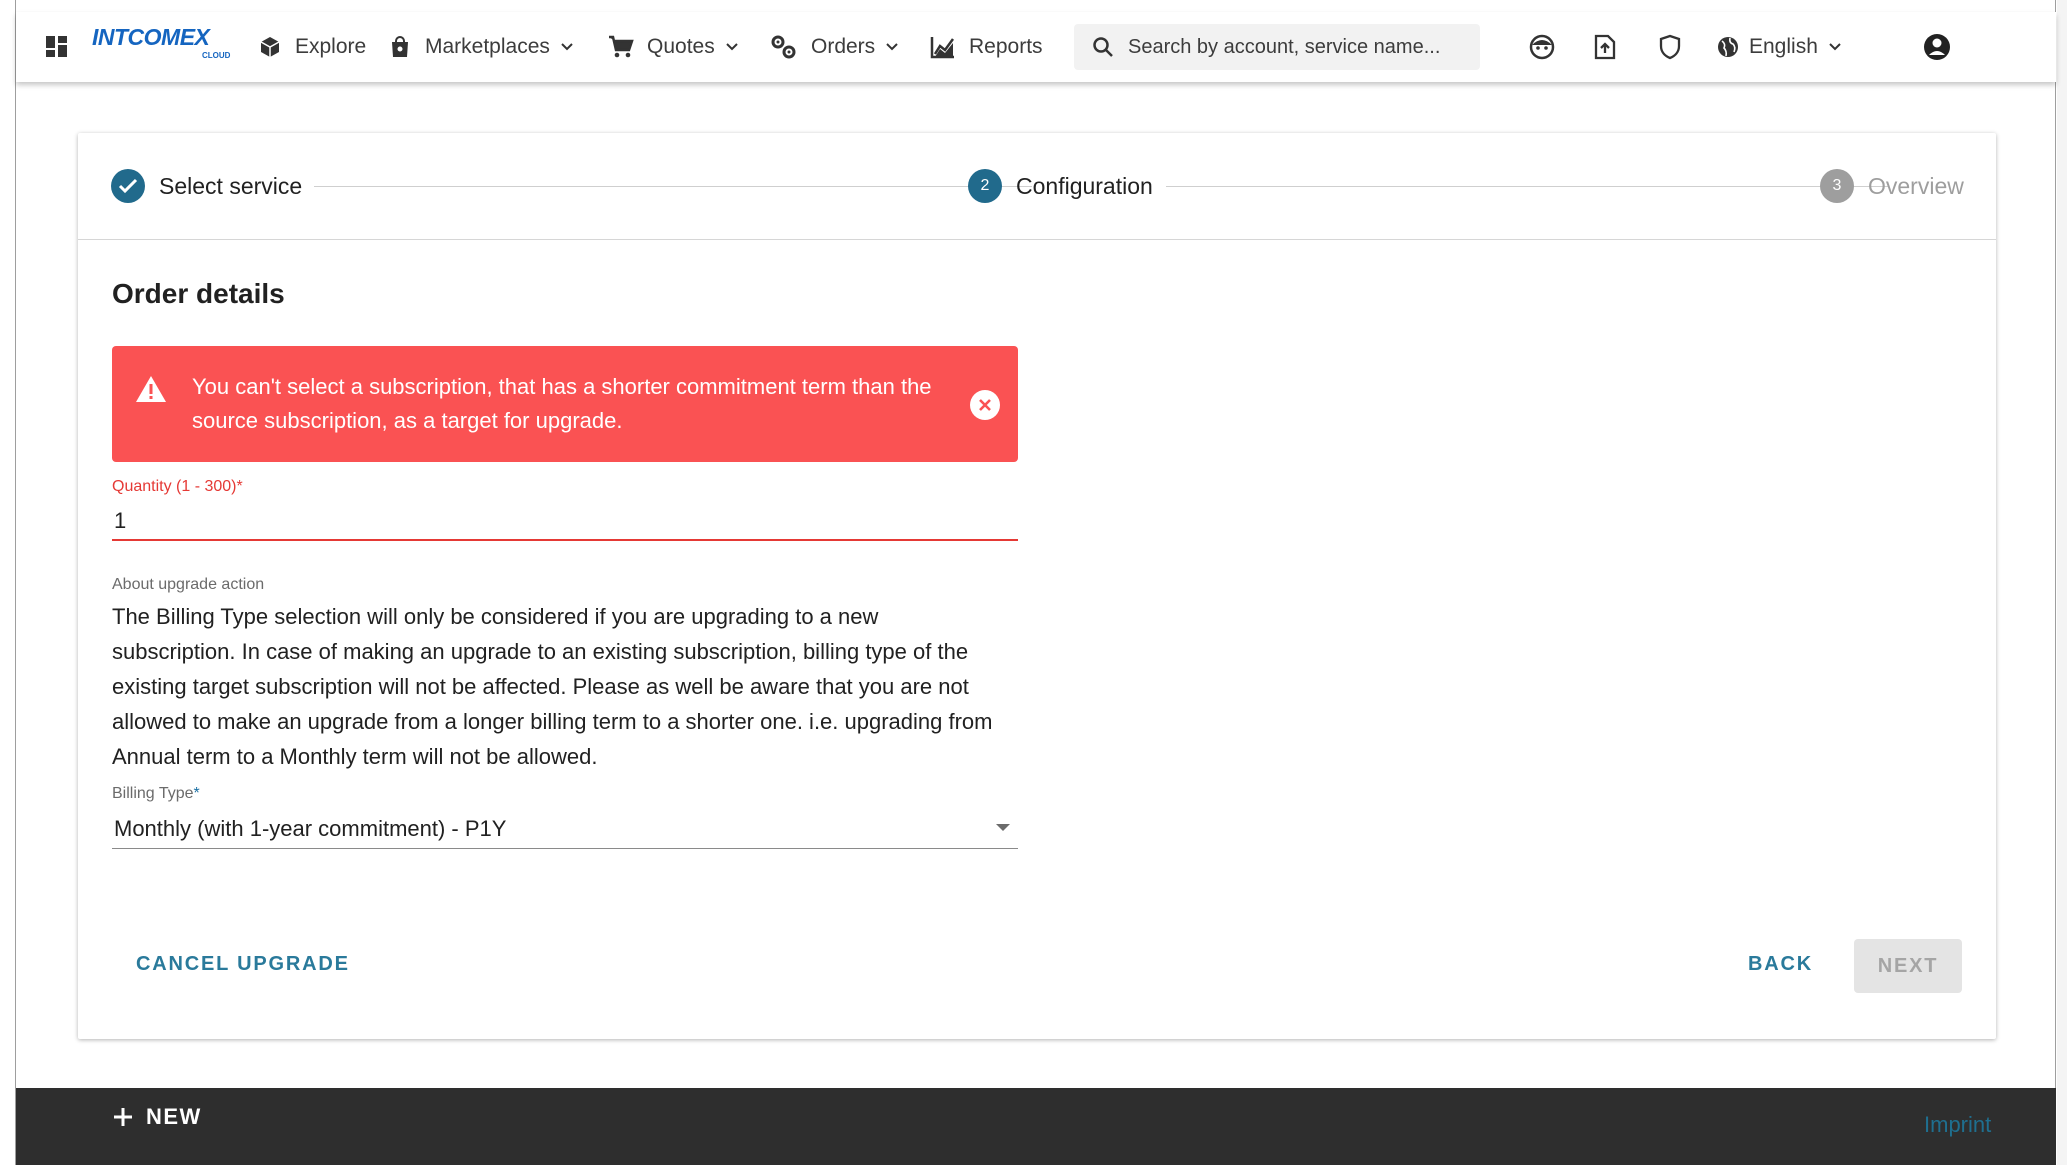 This screenshot has height=1165, width=2067. What do you see at coordinates (188, 584) in the screenshot?
I see `about-upgrade-label: About upgrade action` at bounding box center [188, 584].